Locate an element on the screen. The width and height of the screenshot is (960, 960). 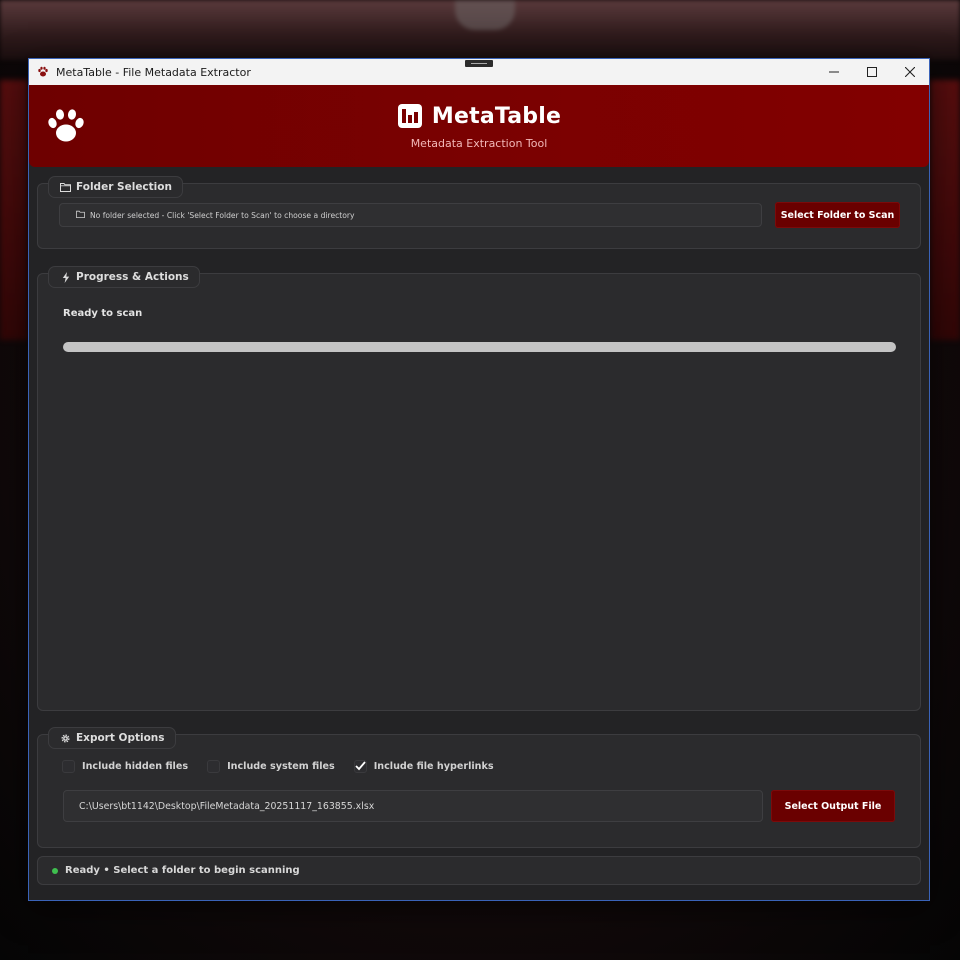
lightning-icon is located at coordinates (65, 277).